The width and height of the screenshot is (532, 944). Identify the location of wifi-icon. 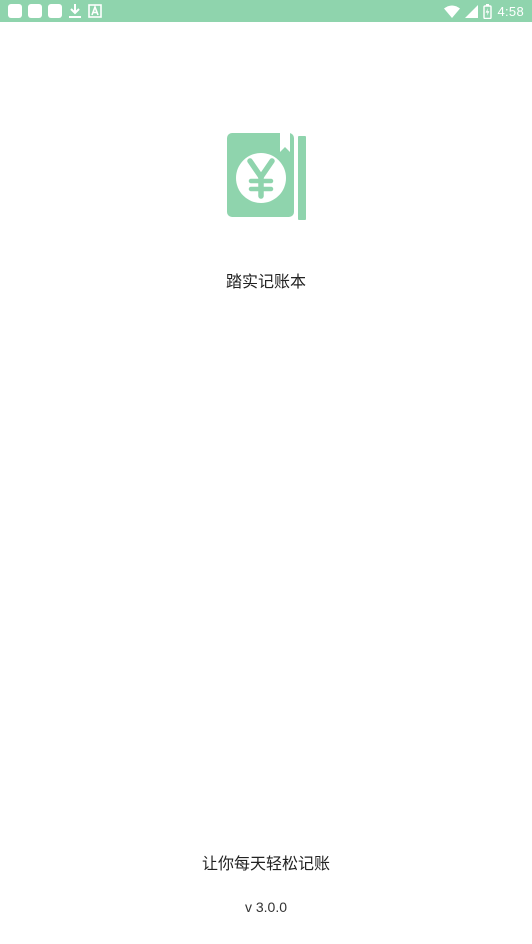
(452, 11).